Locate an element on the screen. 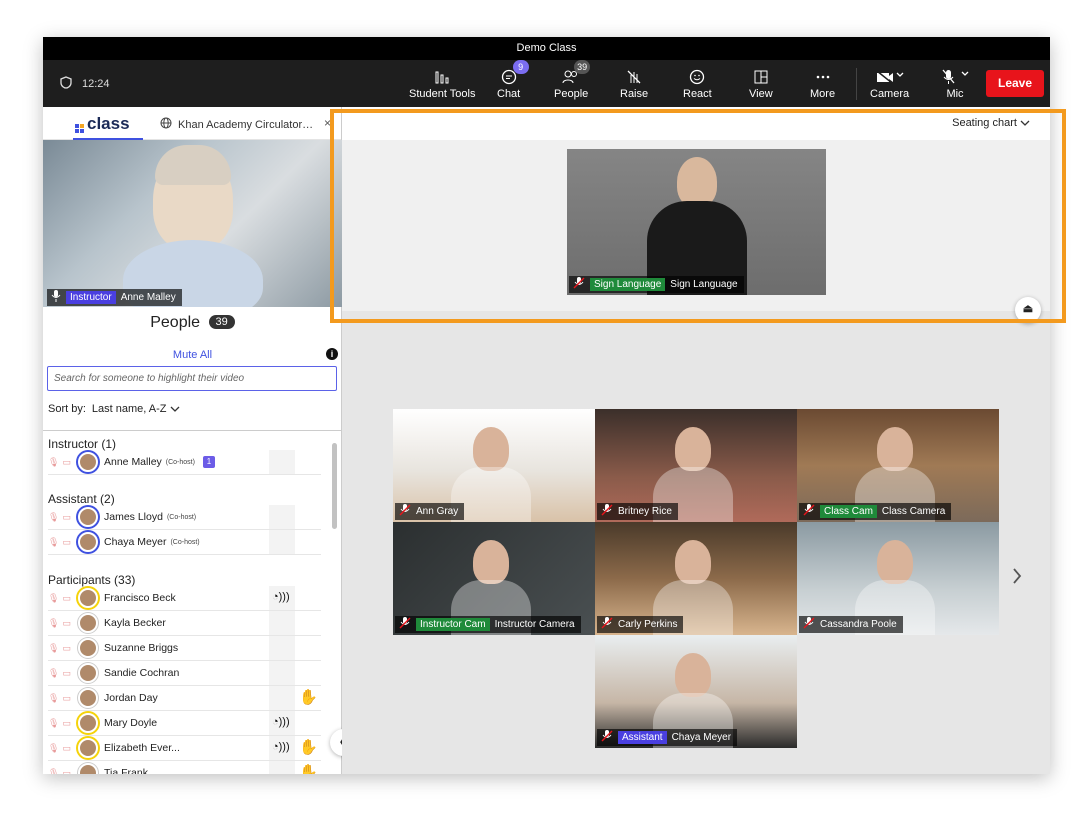 This screenshot has width=1092, height=830. video-tile-label: Ann Gray is located at coordinates (430, 511).